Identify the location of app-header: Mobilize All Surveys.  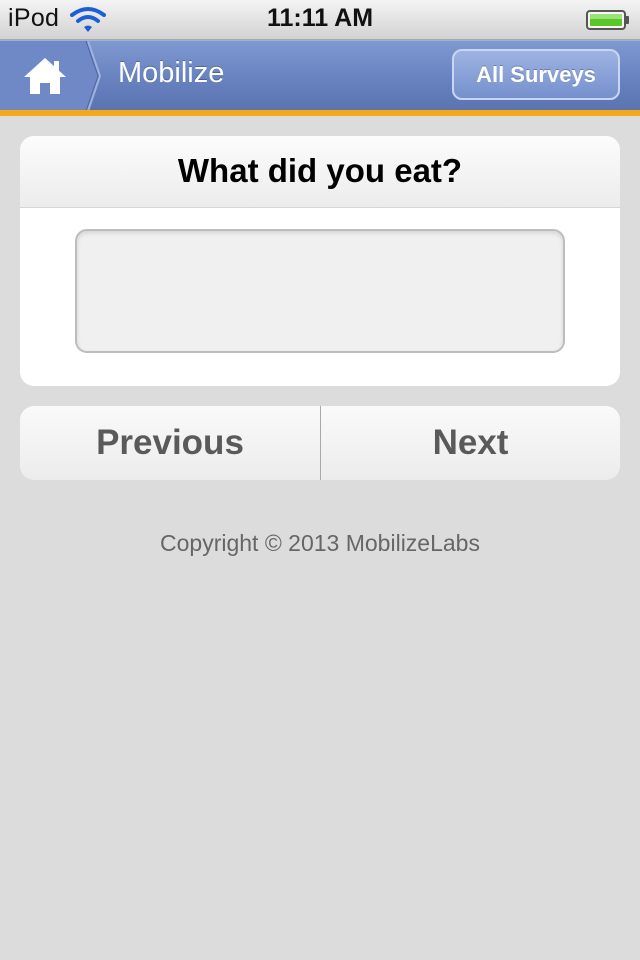
(320, 75).